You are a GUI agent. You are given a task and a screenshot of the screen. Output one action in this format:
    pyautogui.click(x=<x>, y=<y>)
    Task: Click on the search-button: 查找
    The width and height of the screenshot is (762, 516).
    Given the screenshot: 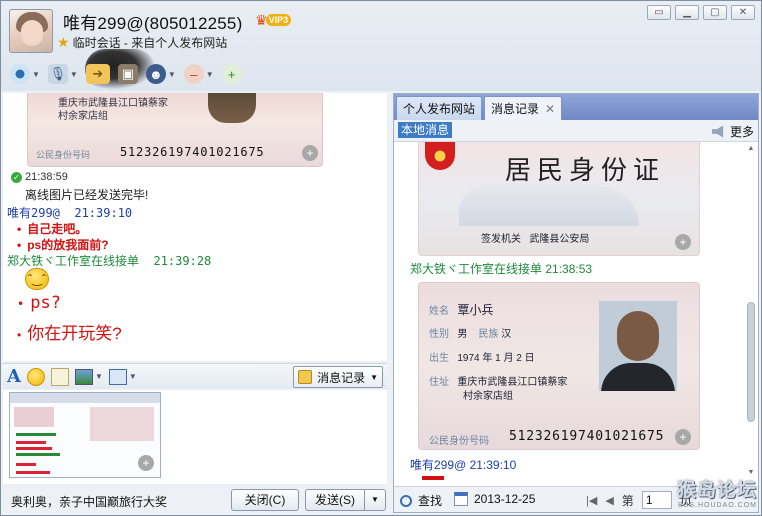 What is the action you would take?
    pyautogui.click(x=421, y=500)
    